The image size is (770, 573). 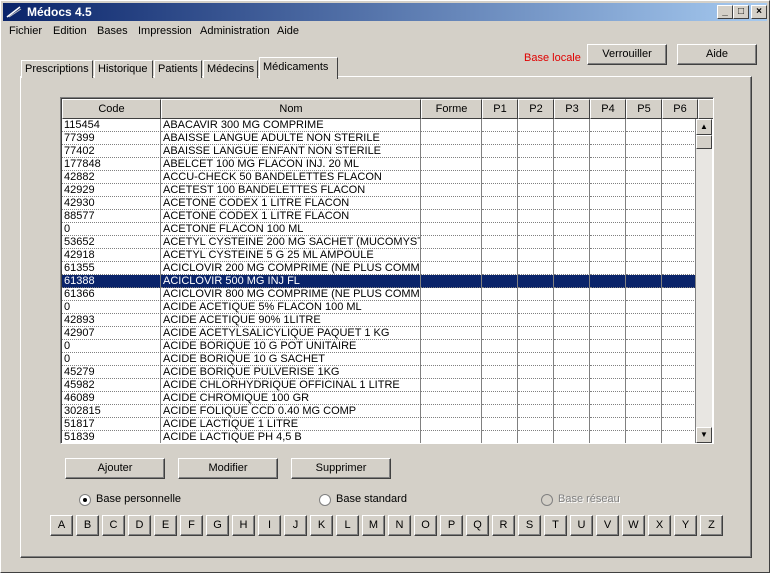 I want to click on letter-button-j: J, so click(x=295, y=525).